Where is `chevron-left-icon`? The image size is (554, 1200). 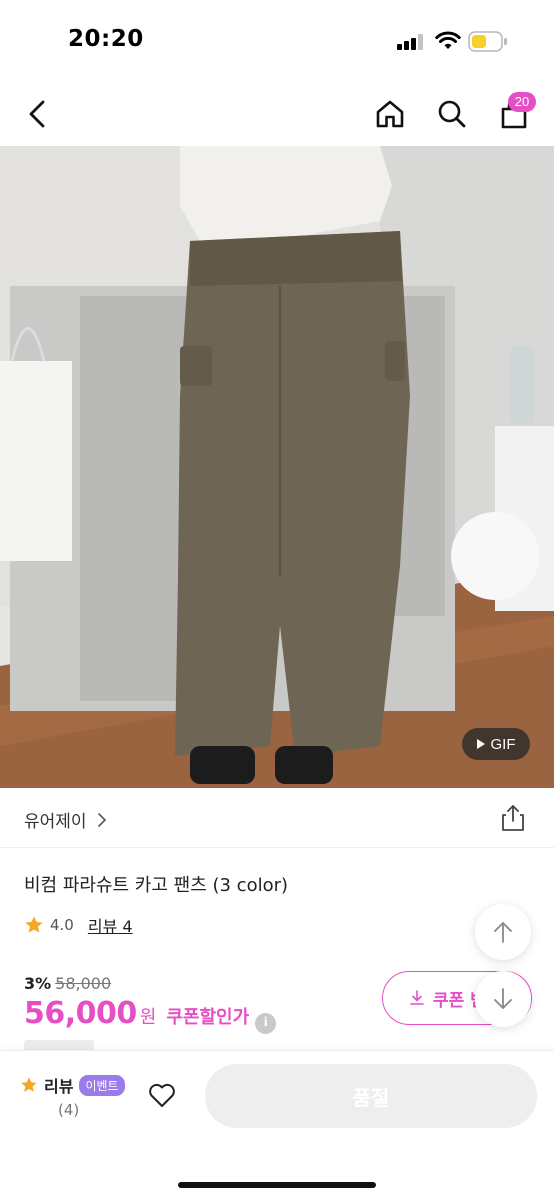 chevron-left-icon is located at coordinates (37, 114).